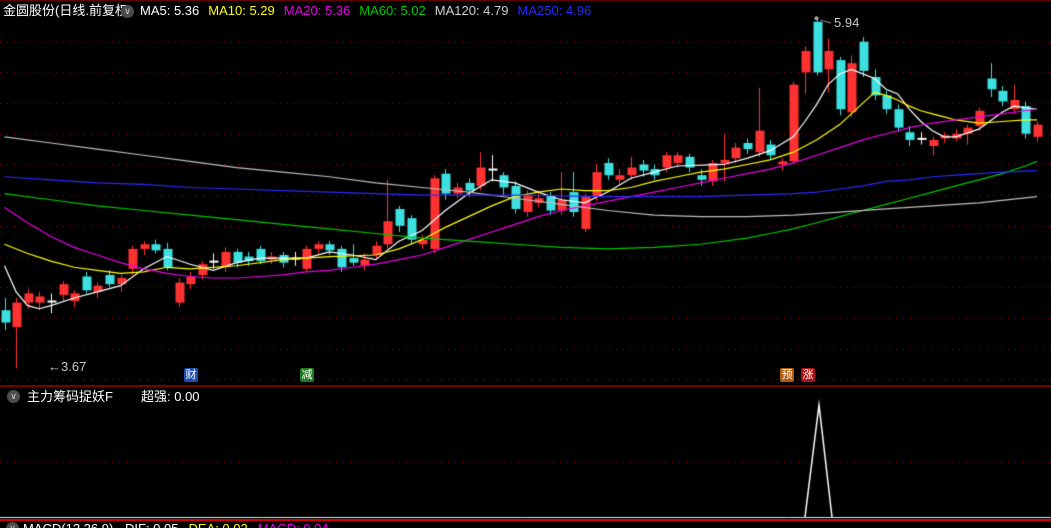  Describe the element at coordinates (293, 524) in the screenshot. I see `macd-value-2: MACD: 0.04` at that location.